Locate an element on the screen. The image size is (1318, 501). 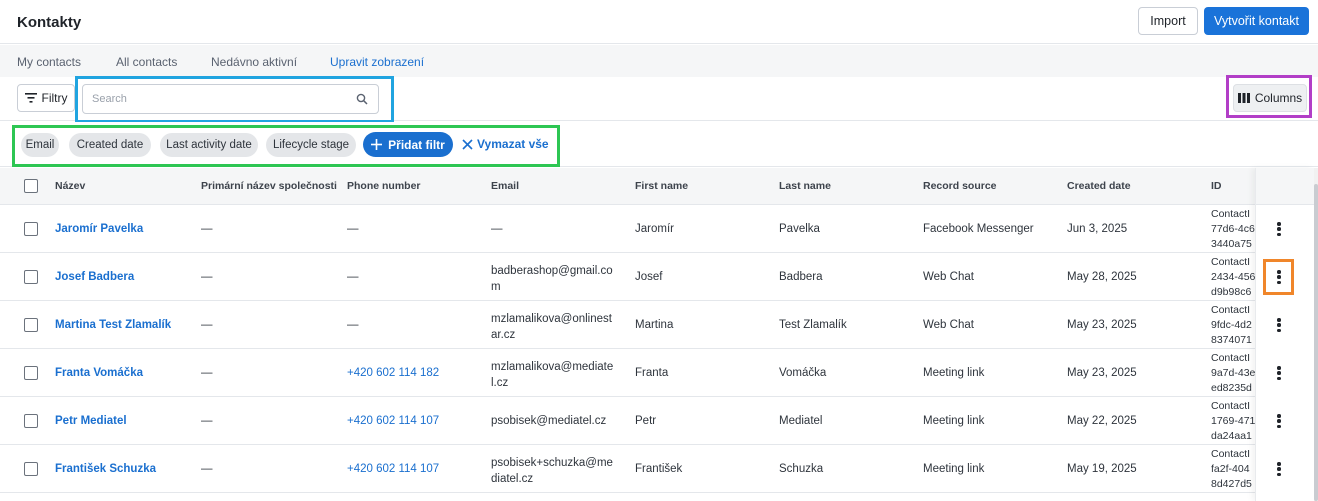
created-date-cell: May 28, 2025 is located at coordinates (1102, 277).